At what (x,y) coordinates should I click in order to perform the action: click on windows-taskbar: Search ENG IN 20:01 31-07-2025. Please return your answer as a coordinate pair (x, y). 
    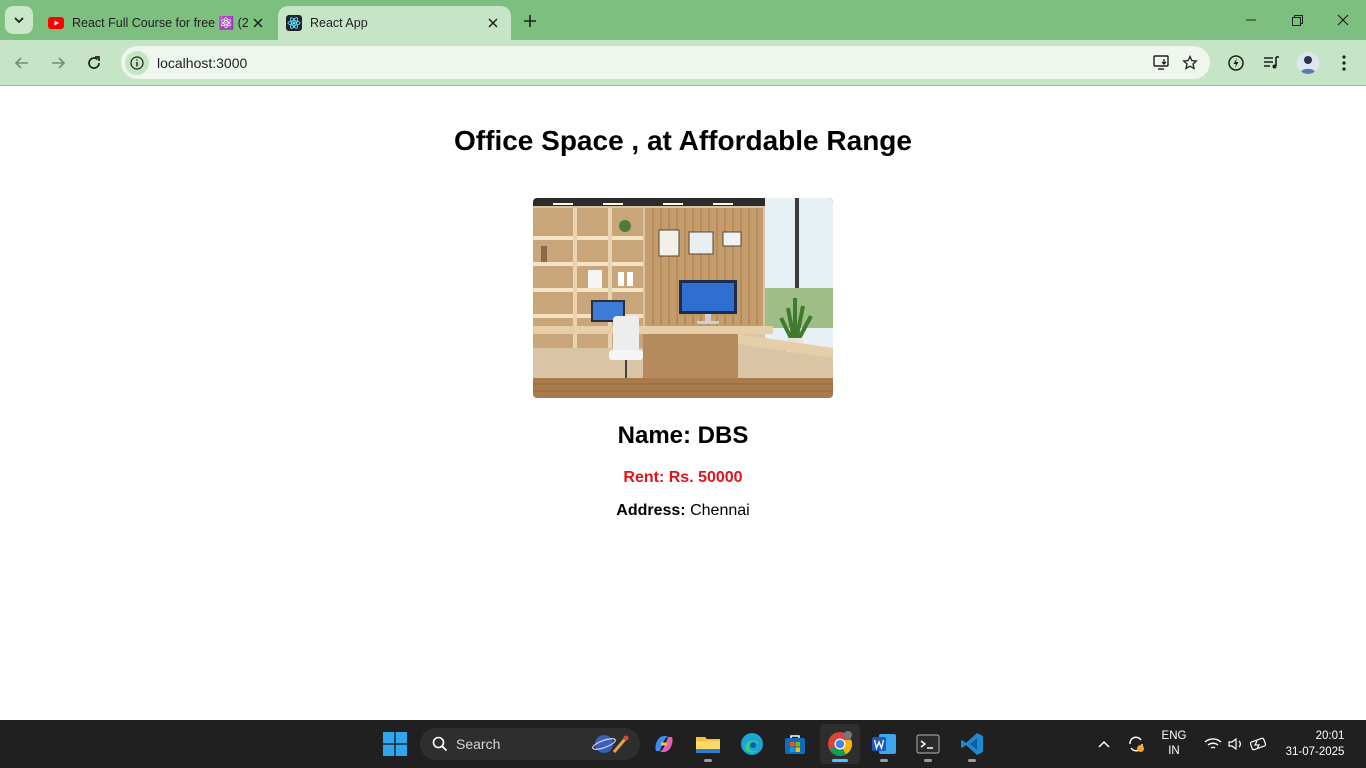
    Looking at the image, I should click on (683, 744).